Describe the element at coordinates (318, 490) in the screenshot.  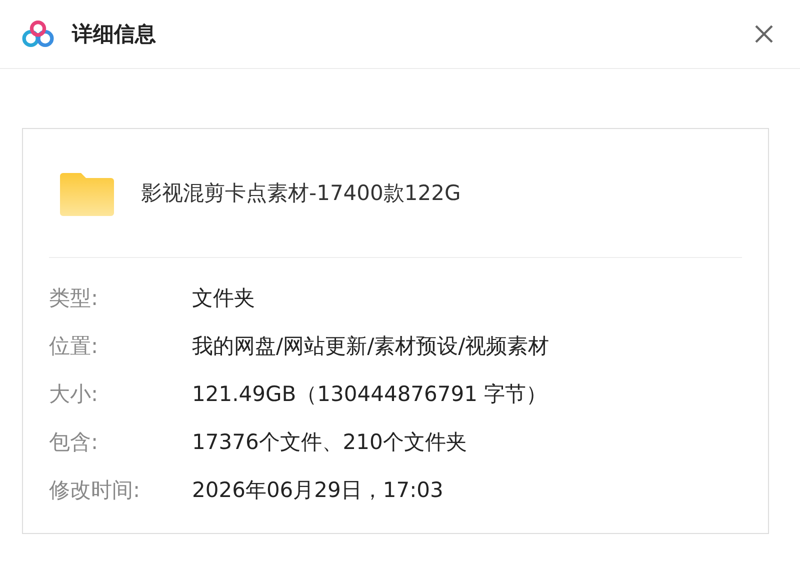
I see `detail-value: 2026年06月29日，17:03` at that location.